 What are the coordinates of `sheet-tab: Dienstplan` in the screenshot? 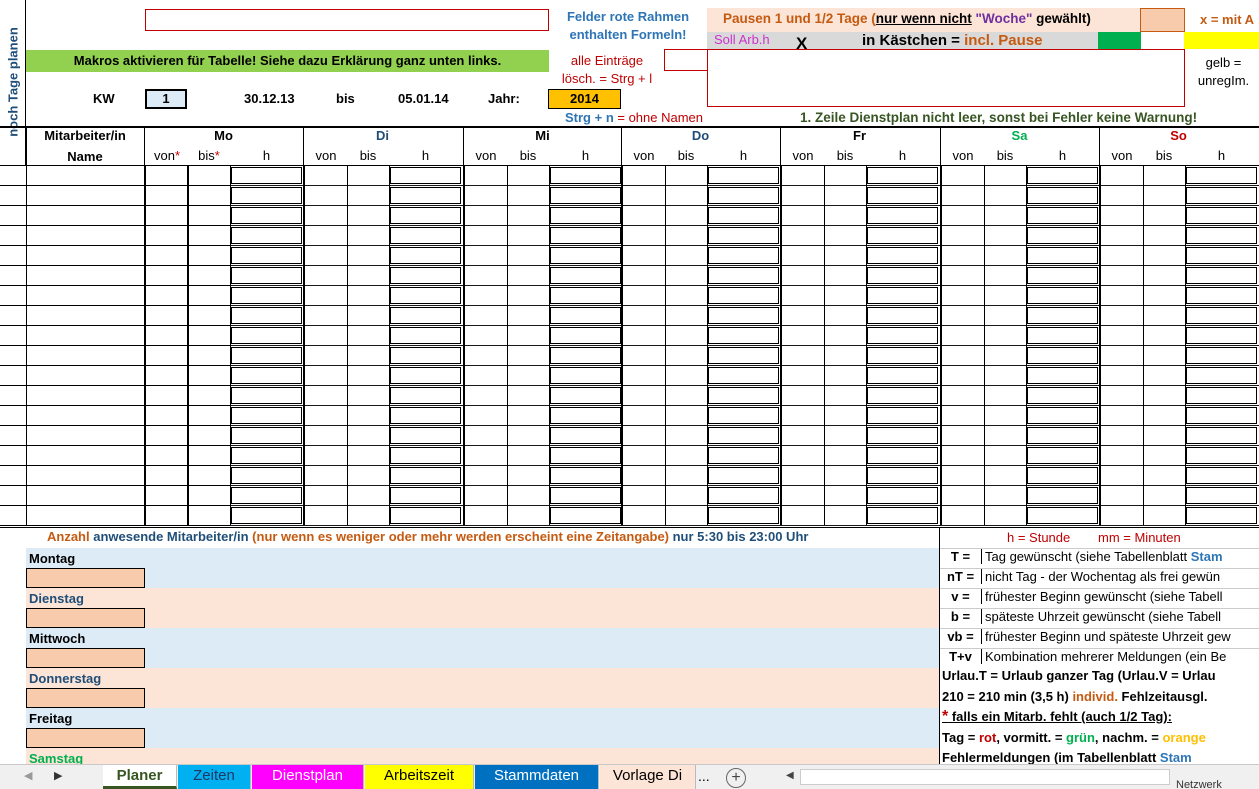 It's located at (308, 777).